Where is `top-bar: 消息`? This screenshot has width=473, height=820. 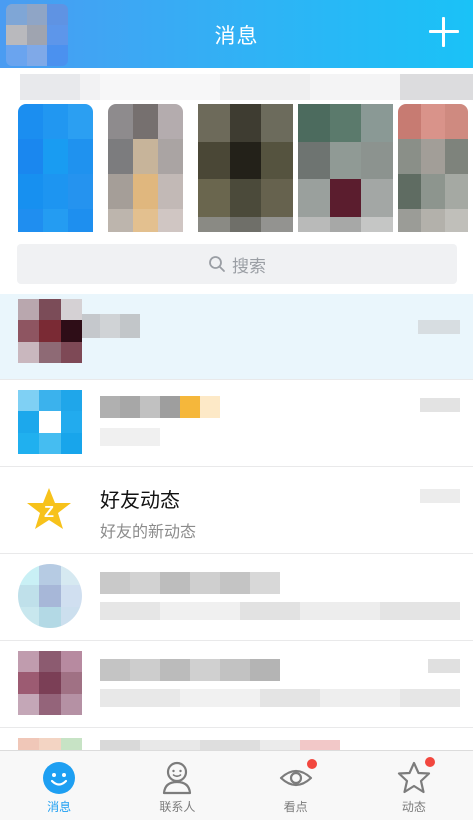 top-bar: 消息 is located at coordinates (236, 34).